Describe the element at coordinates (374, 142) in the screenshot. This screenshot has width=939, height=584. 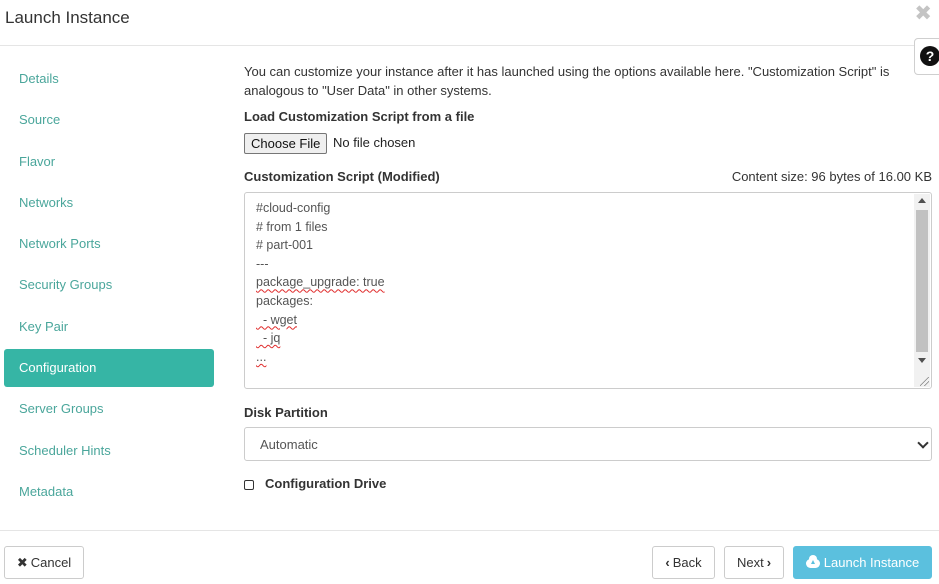
I see `file-status: No file chosen` at that location.